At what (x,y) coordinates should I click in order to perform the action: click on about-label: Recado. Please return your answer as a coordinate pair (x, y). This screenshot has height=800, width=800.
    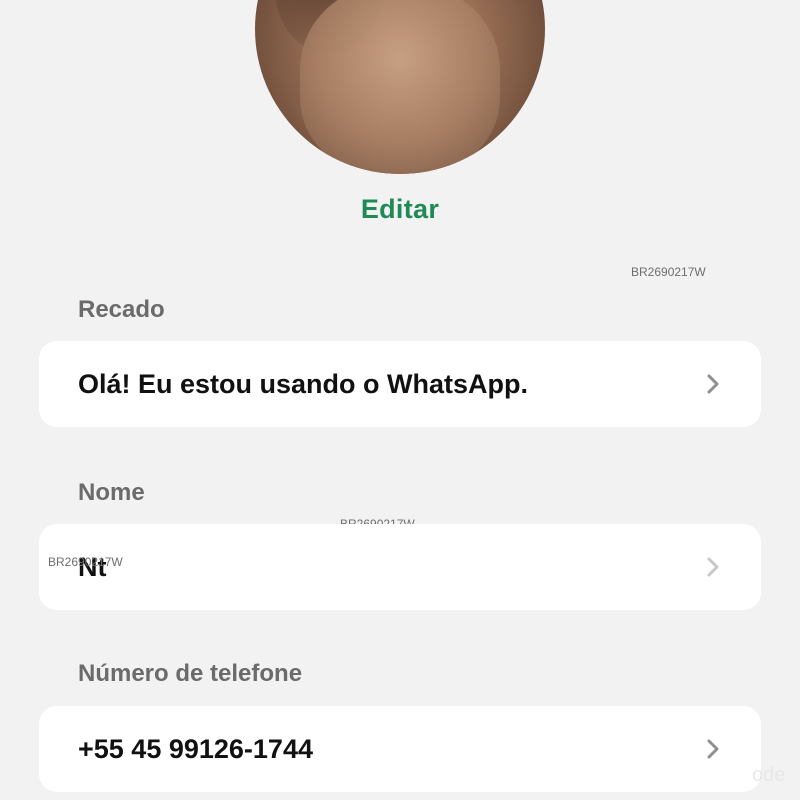
    Looking at the image, I should click on (121, 309).